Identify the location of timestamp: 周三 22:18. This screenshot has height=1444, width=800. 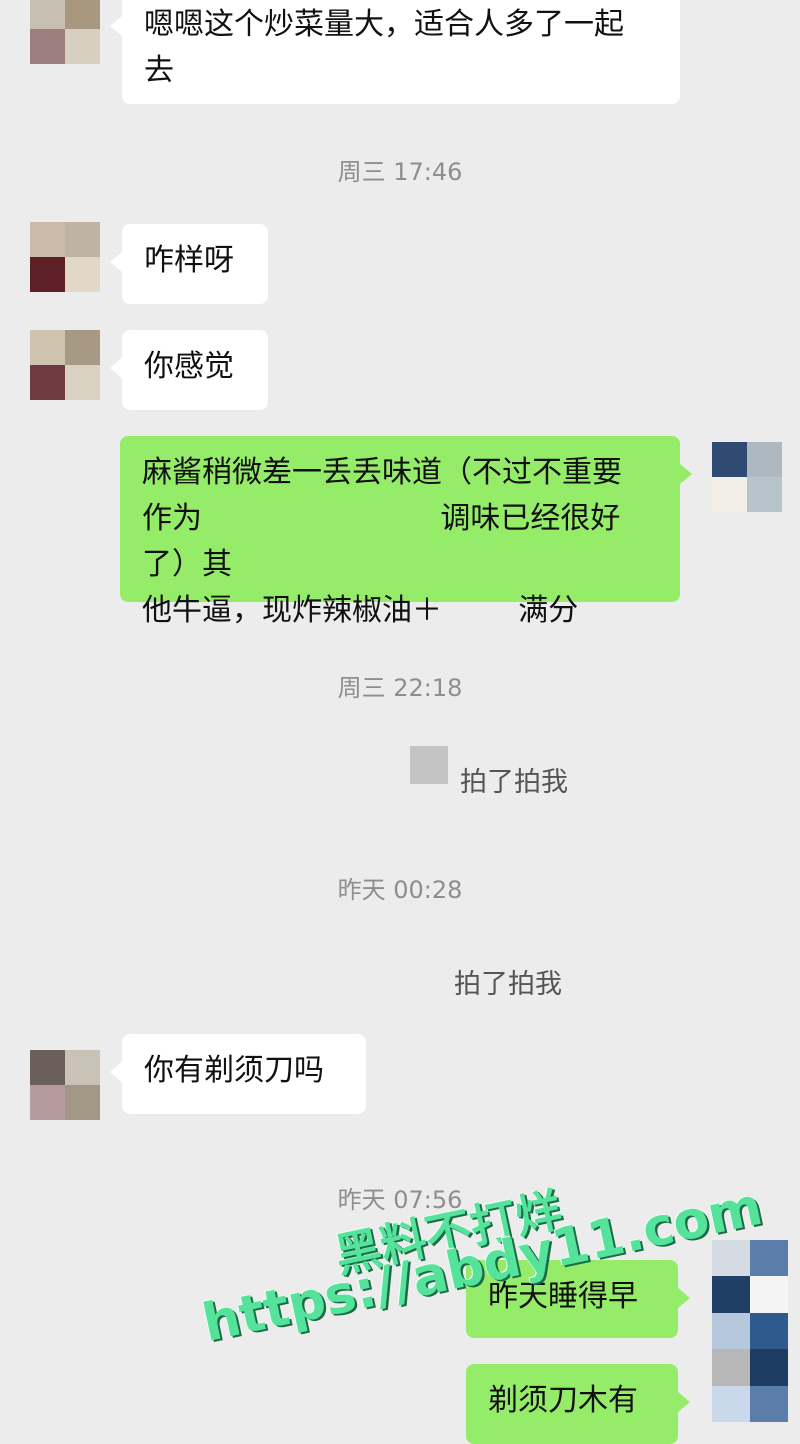
(400, 688).